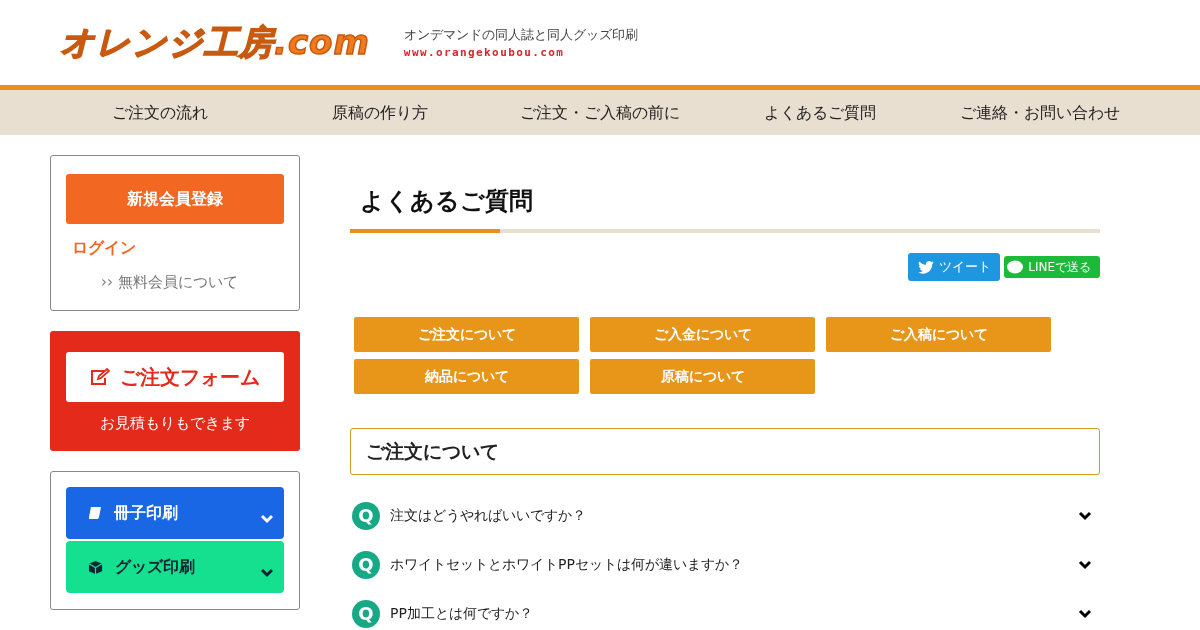  I want to click on nav-link: ご連絡・お問い合わせ, so click(1040, 112).